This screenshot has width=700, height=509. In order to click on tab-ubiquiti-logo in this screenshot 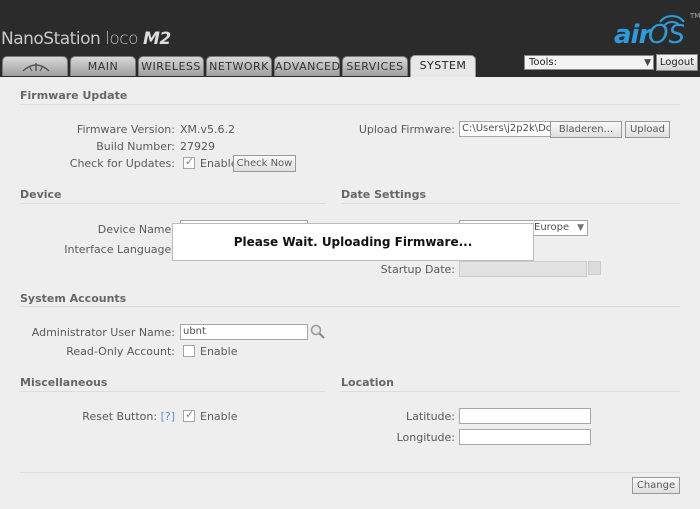, I will do `click(35, 66)`.